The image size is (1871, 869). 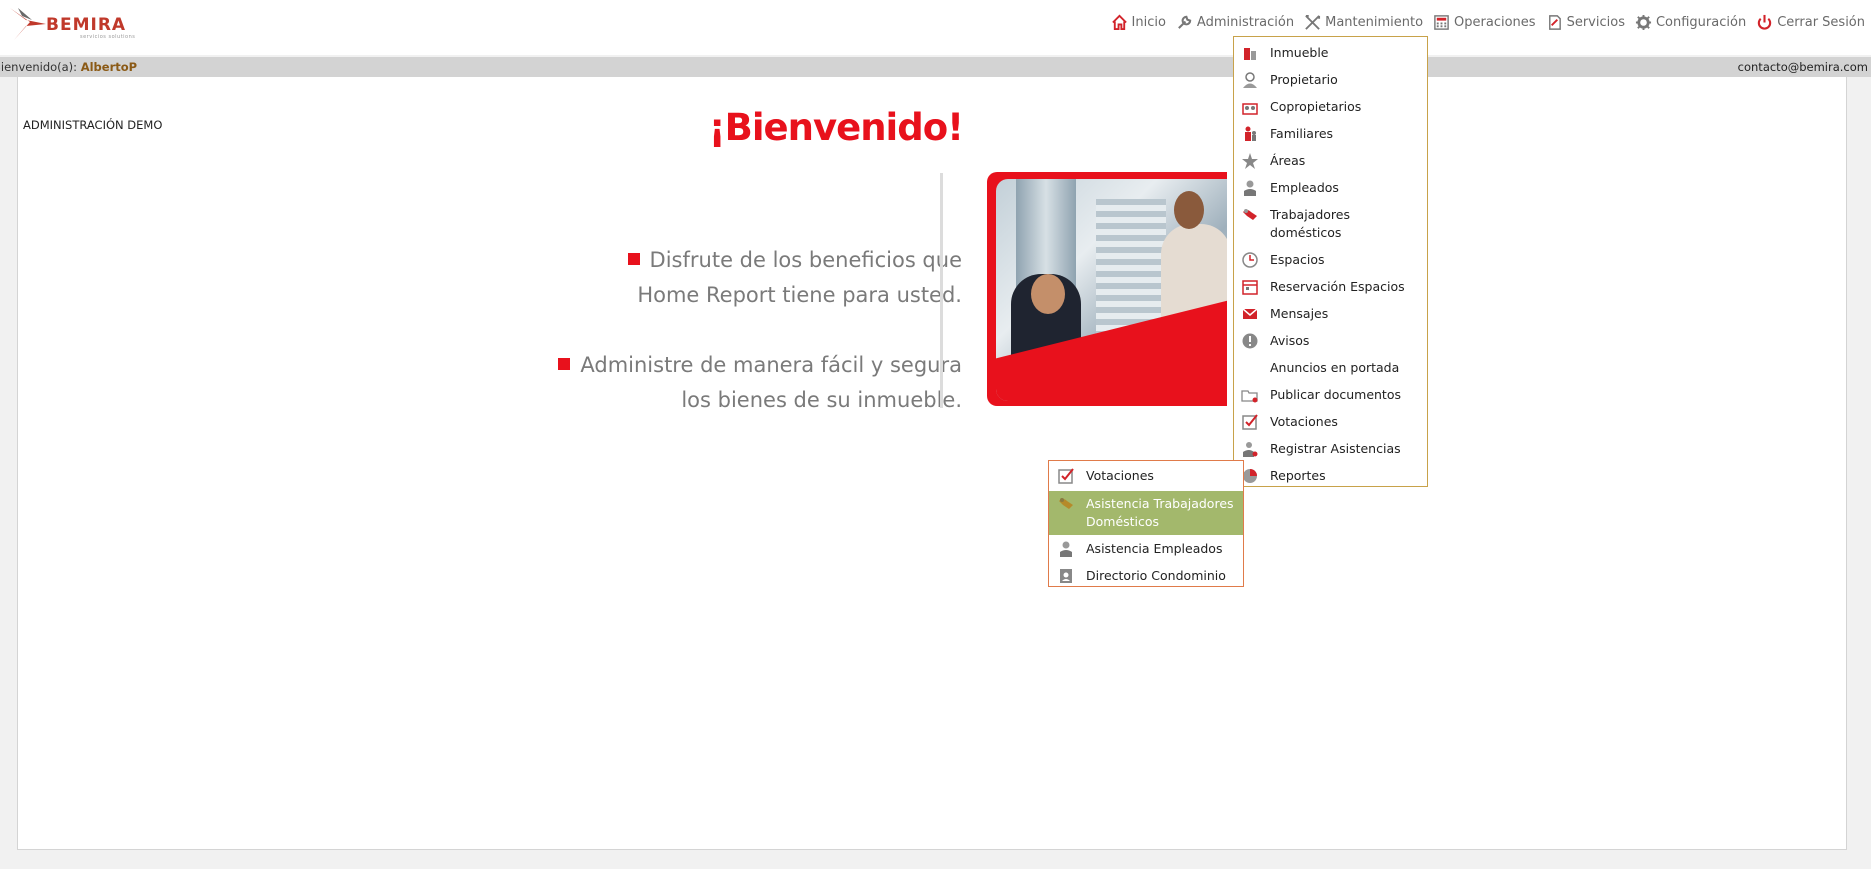 What do you see at coordinates (1250, 54) in the screenshot?
I see `building-icon` at bounding box center [1250, 54].